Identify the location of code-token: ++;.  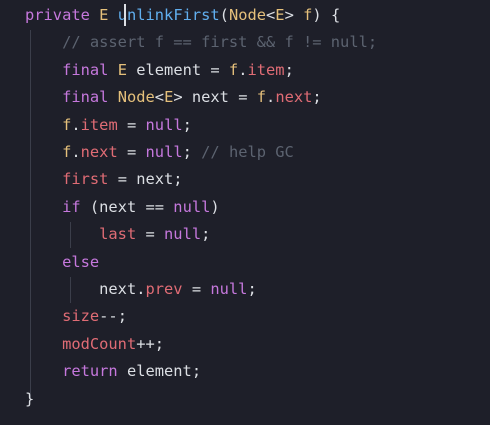
(150, 343).